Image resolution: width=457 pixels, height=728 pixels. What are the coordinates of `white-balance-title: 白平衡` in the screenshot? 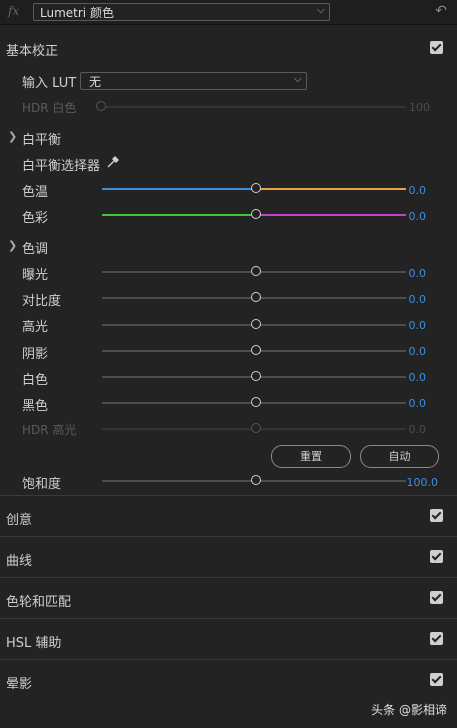 It's located at (41, 138).